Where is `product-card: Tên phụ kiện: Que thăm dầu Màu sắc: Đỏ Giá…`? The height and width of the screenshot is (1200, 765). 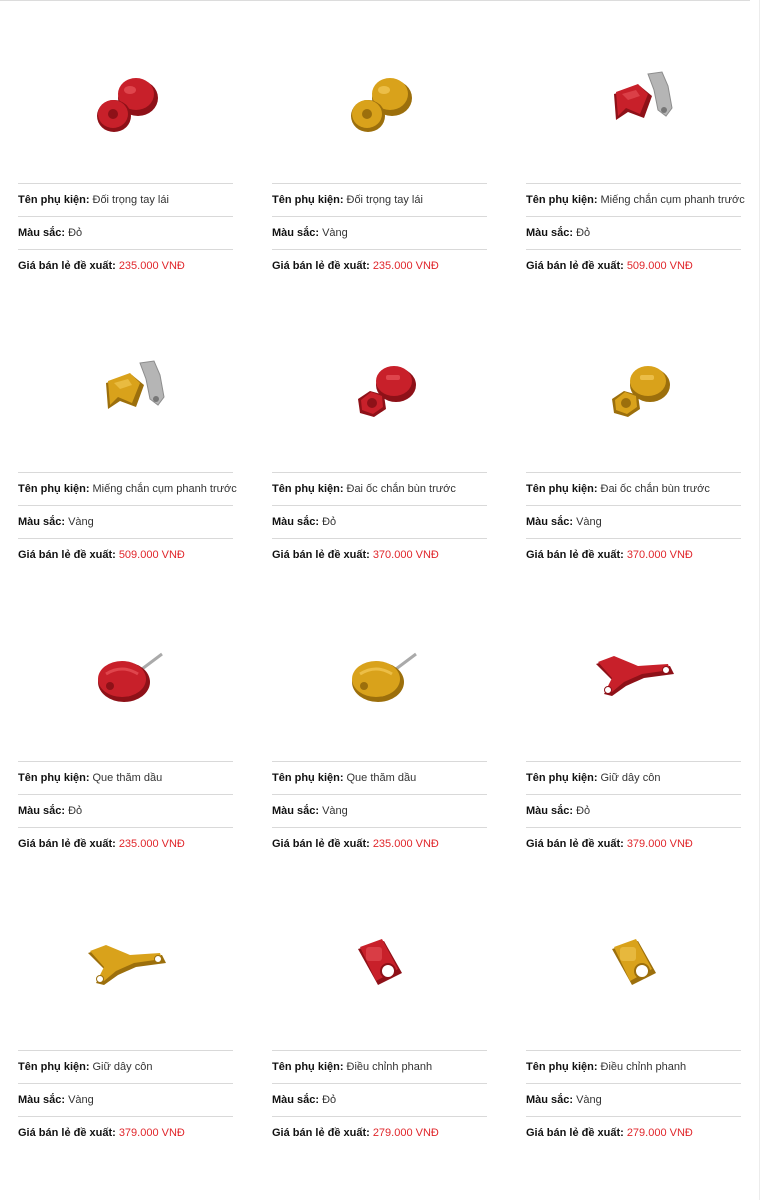 product-card: Tên phụ kiện: Que thăm dầu Màu sắc: Đỏ Giá… is located at coordinates (125, 740).